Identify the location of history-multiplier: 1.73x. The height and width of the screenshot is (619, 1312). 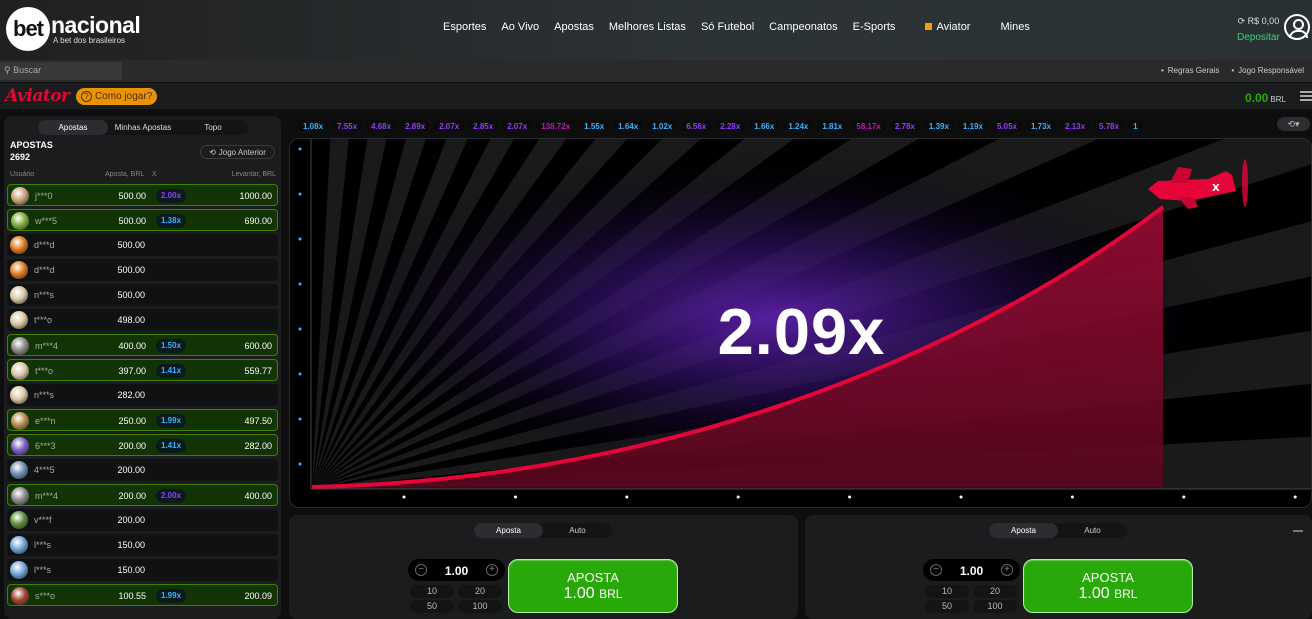
(1041, 125).